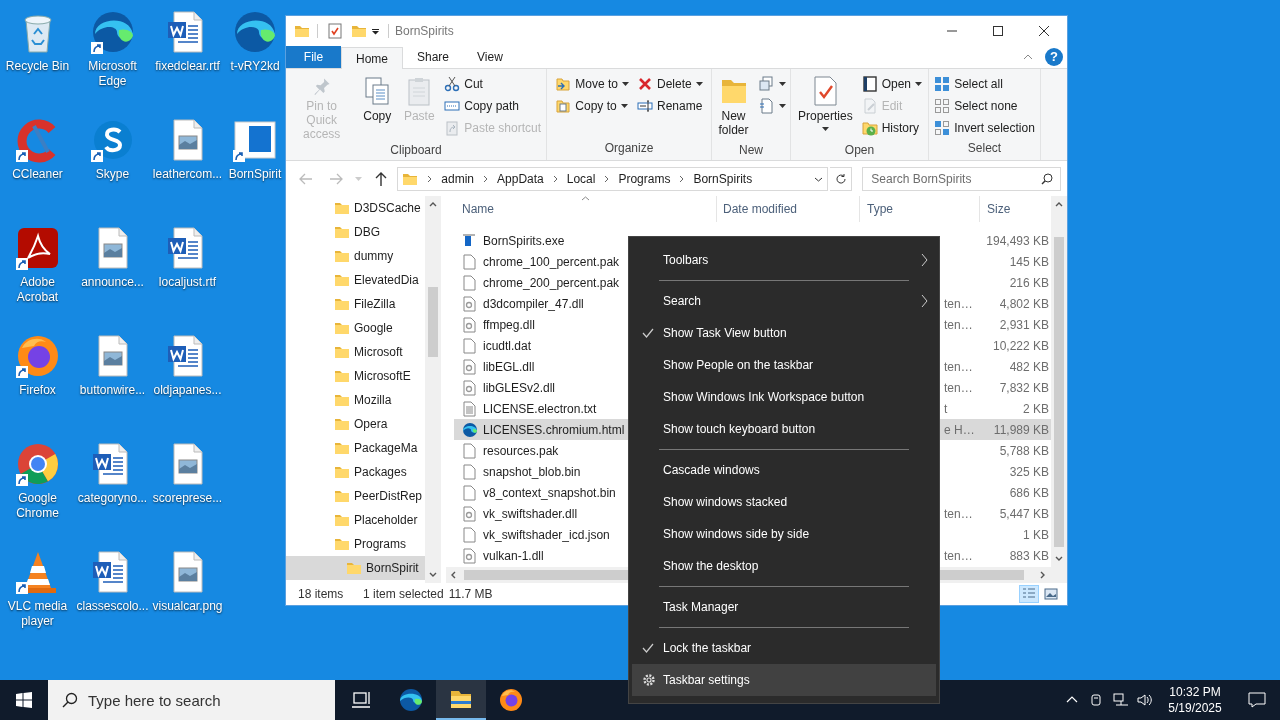  What do you see at coordinates (470, 594) in the screenshot?
I see `selection-size: 11.7 MB` at bounding box center [470, 594].